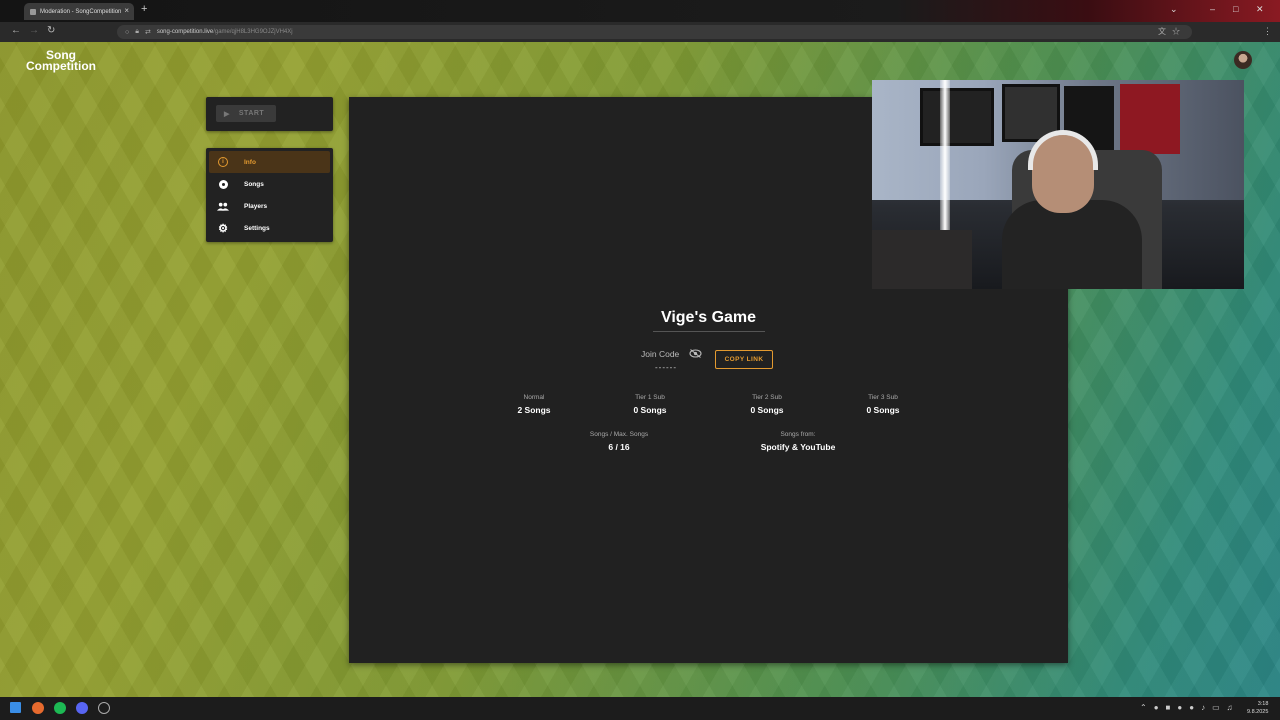 This screenshot has height=720, width=1280. What do you see at coordinates (619, 434) in the screenshot?
I see `stat-label: Songs / Max. Songs` at bounding box center [619, 434].